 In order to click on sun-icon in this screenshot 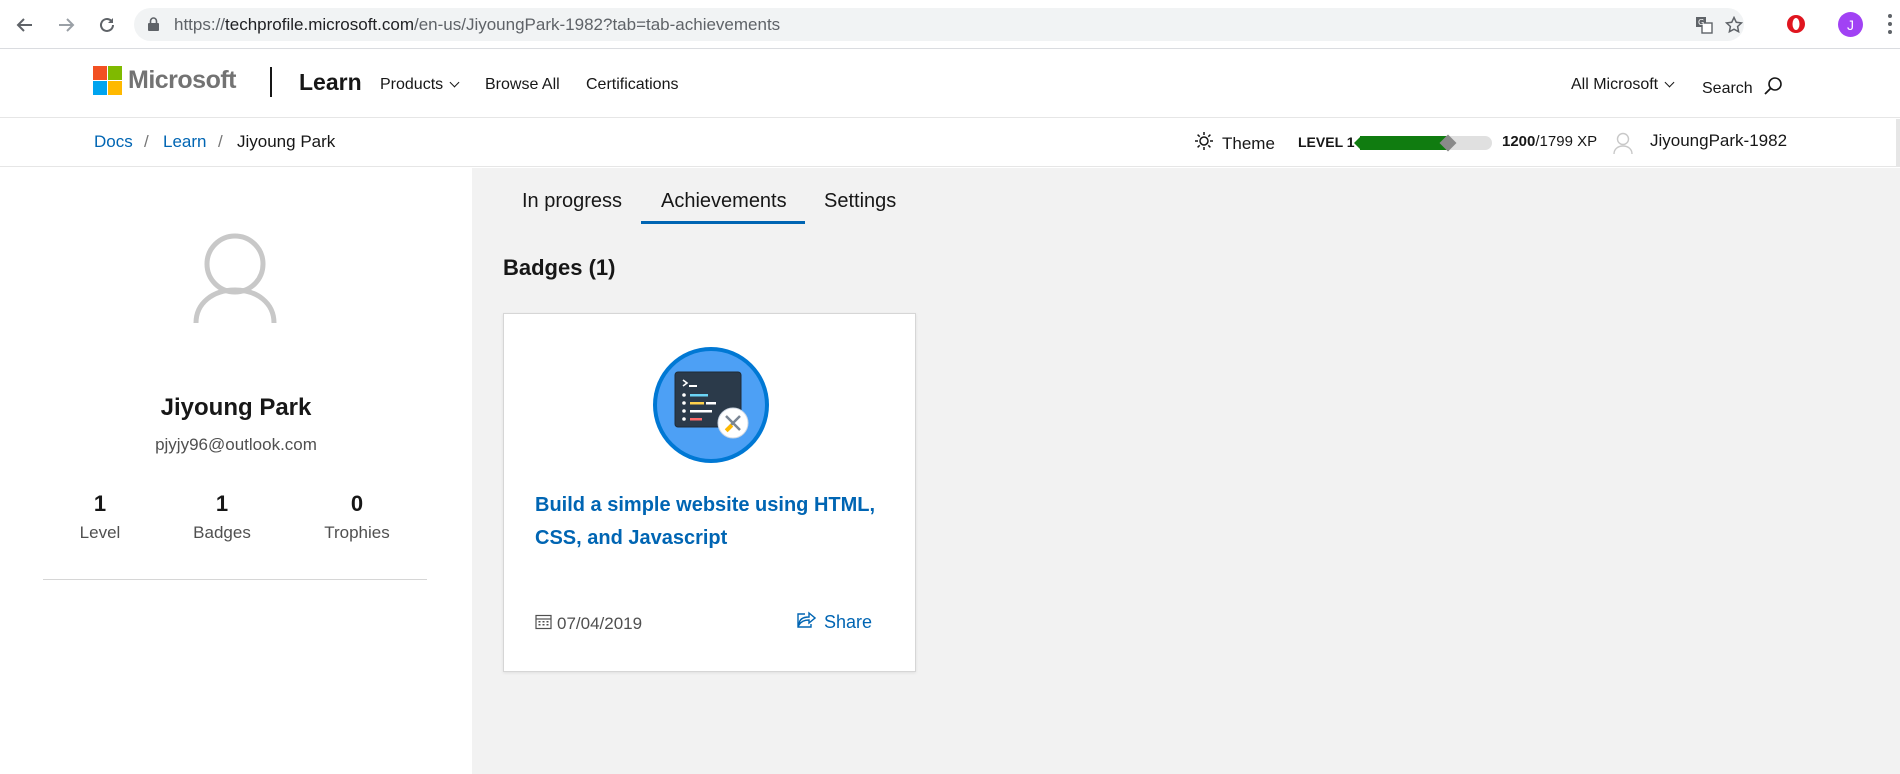, I will do `click(1204, 143)`.